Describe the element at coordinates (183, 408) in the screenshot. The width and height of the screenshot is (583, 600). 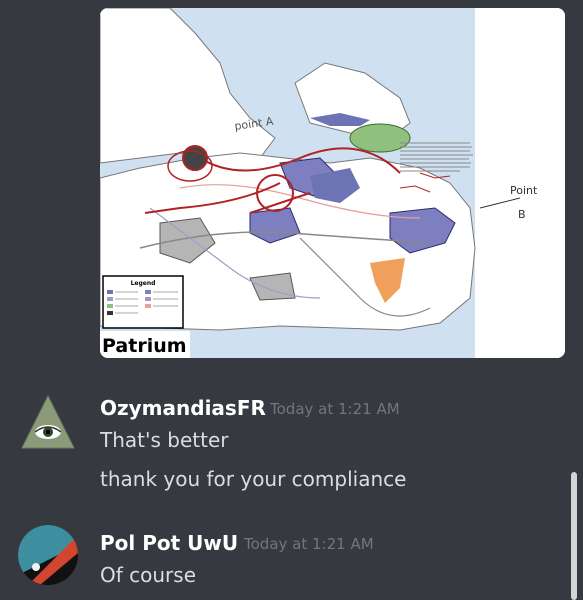
I see `message-author: OzymandiasFR` at that location.